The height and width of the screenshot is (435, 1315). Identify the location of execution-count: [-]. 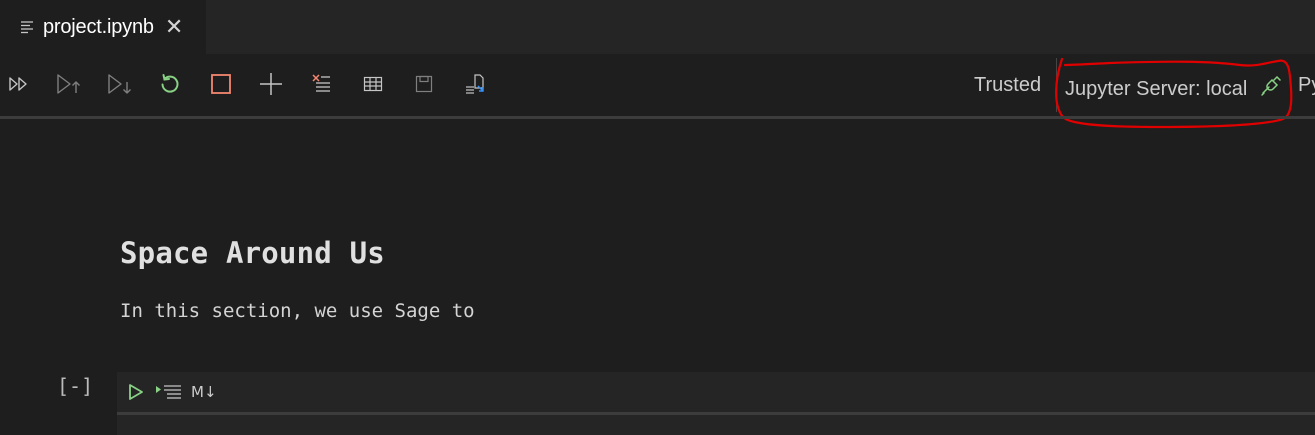
(75, 386).